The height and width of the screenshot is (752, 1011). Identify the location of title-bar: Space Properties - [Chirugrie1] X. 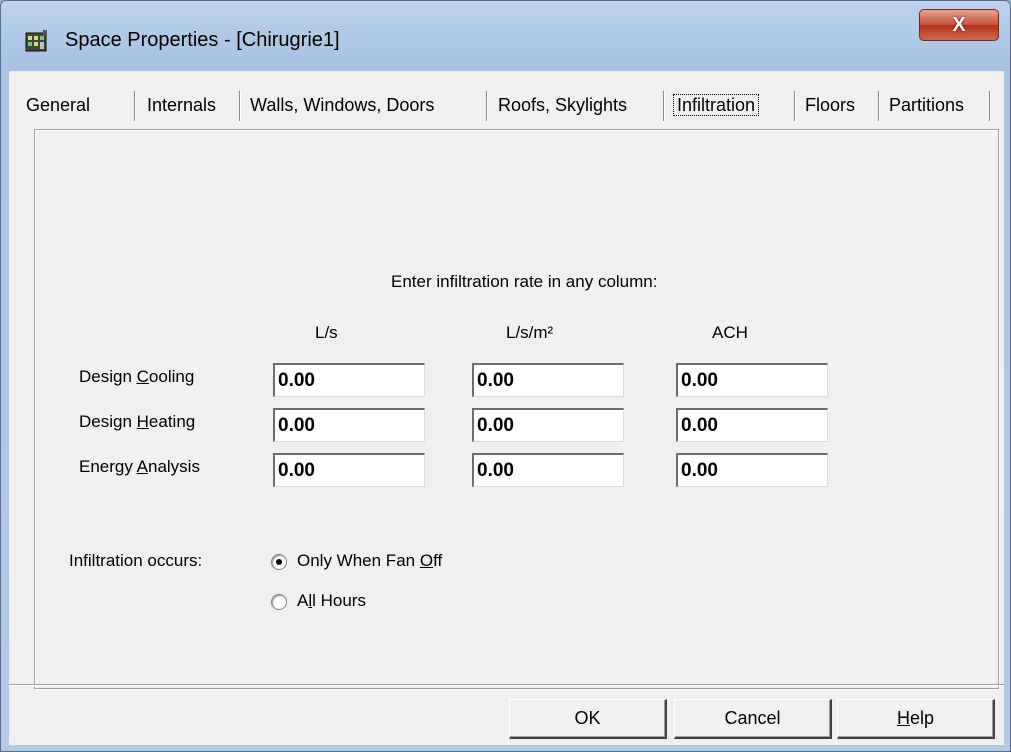
(505, 36).